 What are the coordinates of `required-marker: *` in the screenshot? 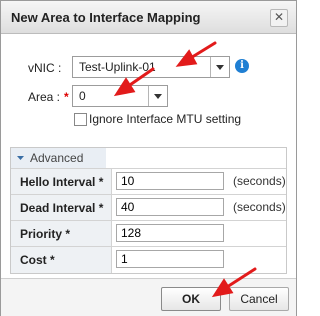 It's located at (66, 97).